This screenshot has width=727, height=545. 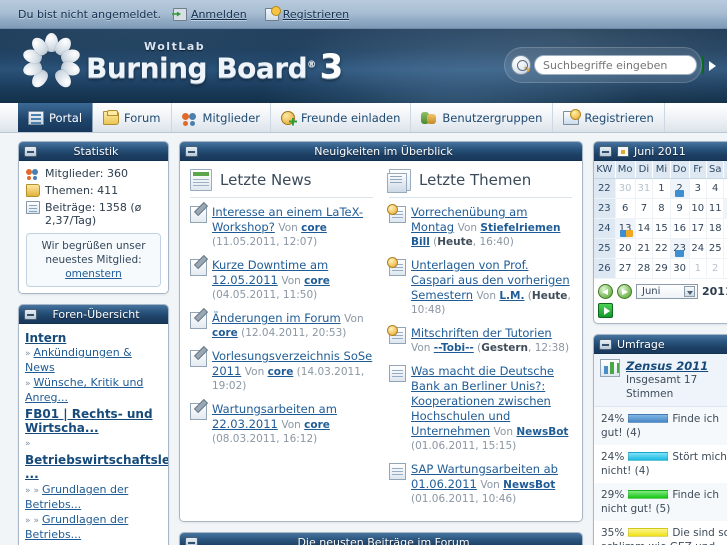 I want to click on forum-link-root: Intern, so click(x=93, y=338).